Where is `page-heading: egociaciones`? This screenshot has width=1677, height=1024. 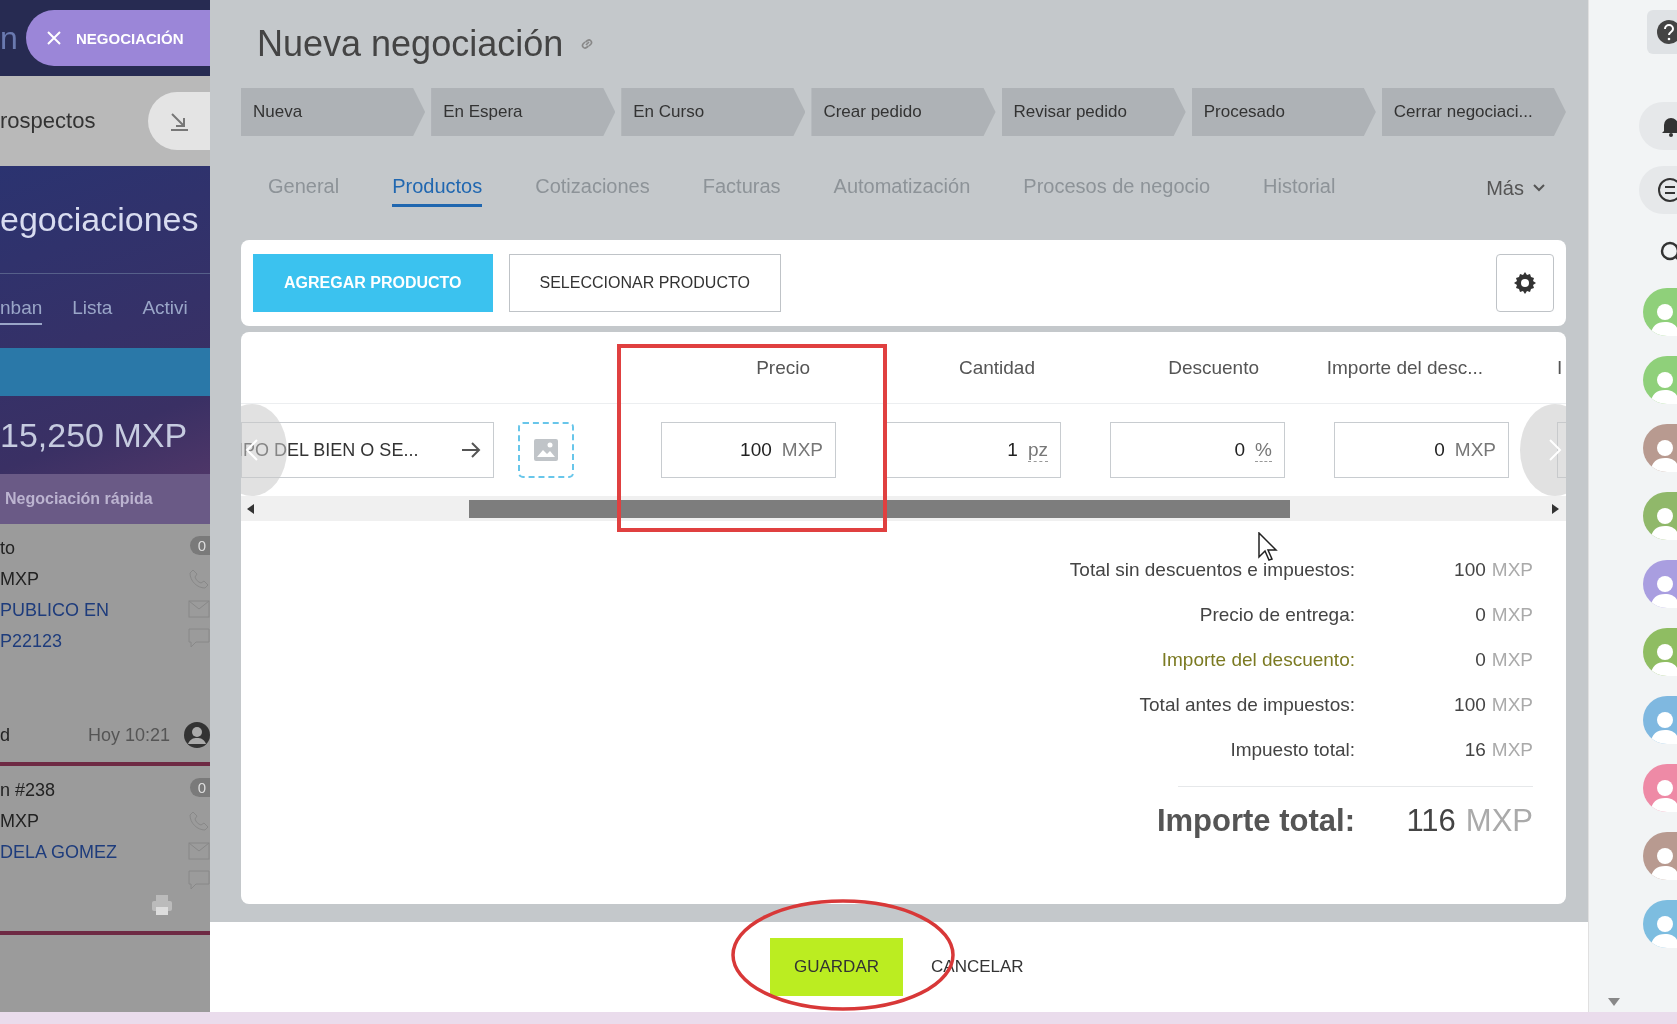 page-heading: egociaciones is located at coordinates (99, 219).